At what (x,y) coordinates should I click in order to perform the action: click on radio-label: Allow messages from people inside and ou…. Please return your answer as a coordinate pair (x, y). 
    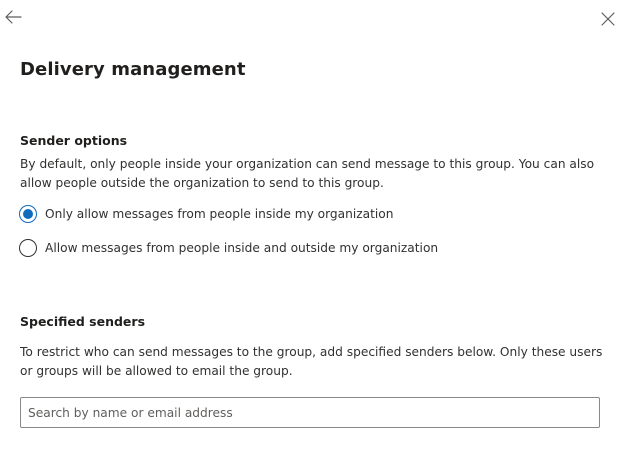
    Looking at the image, I should click on (242, 248).